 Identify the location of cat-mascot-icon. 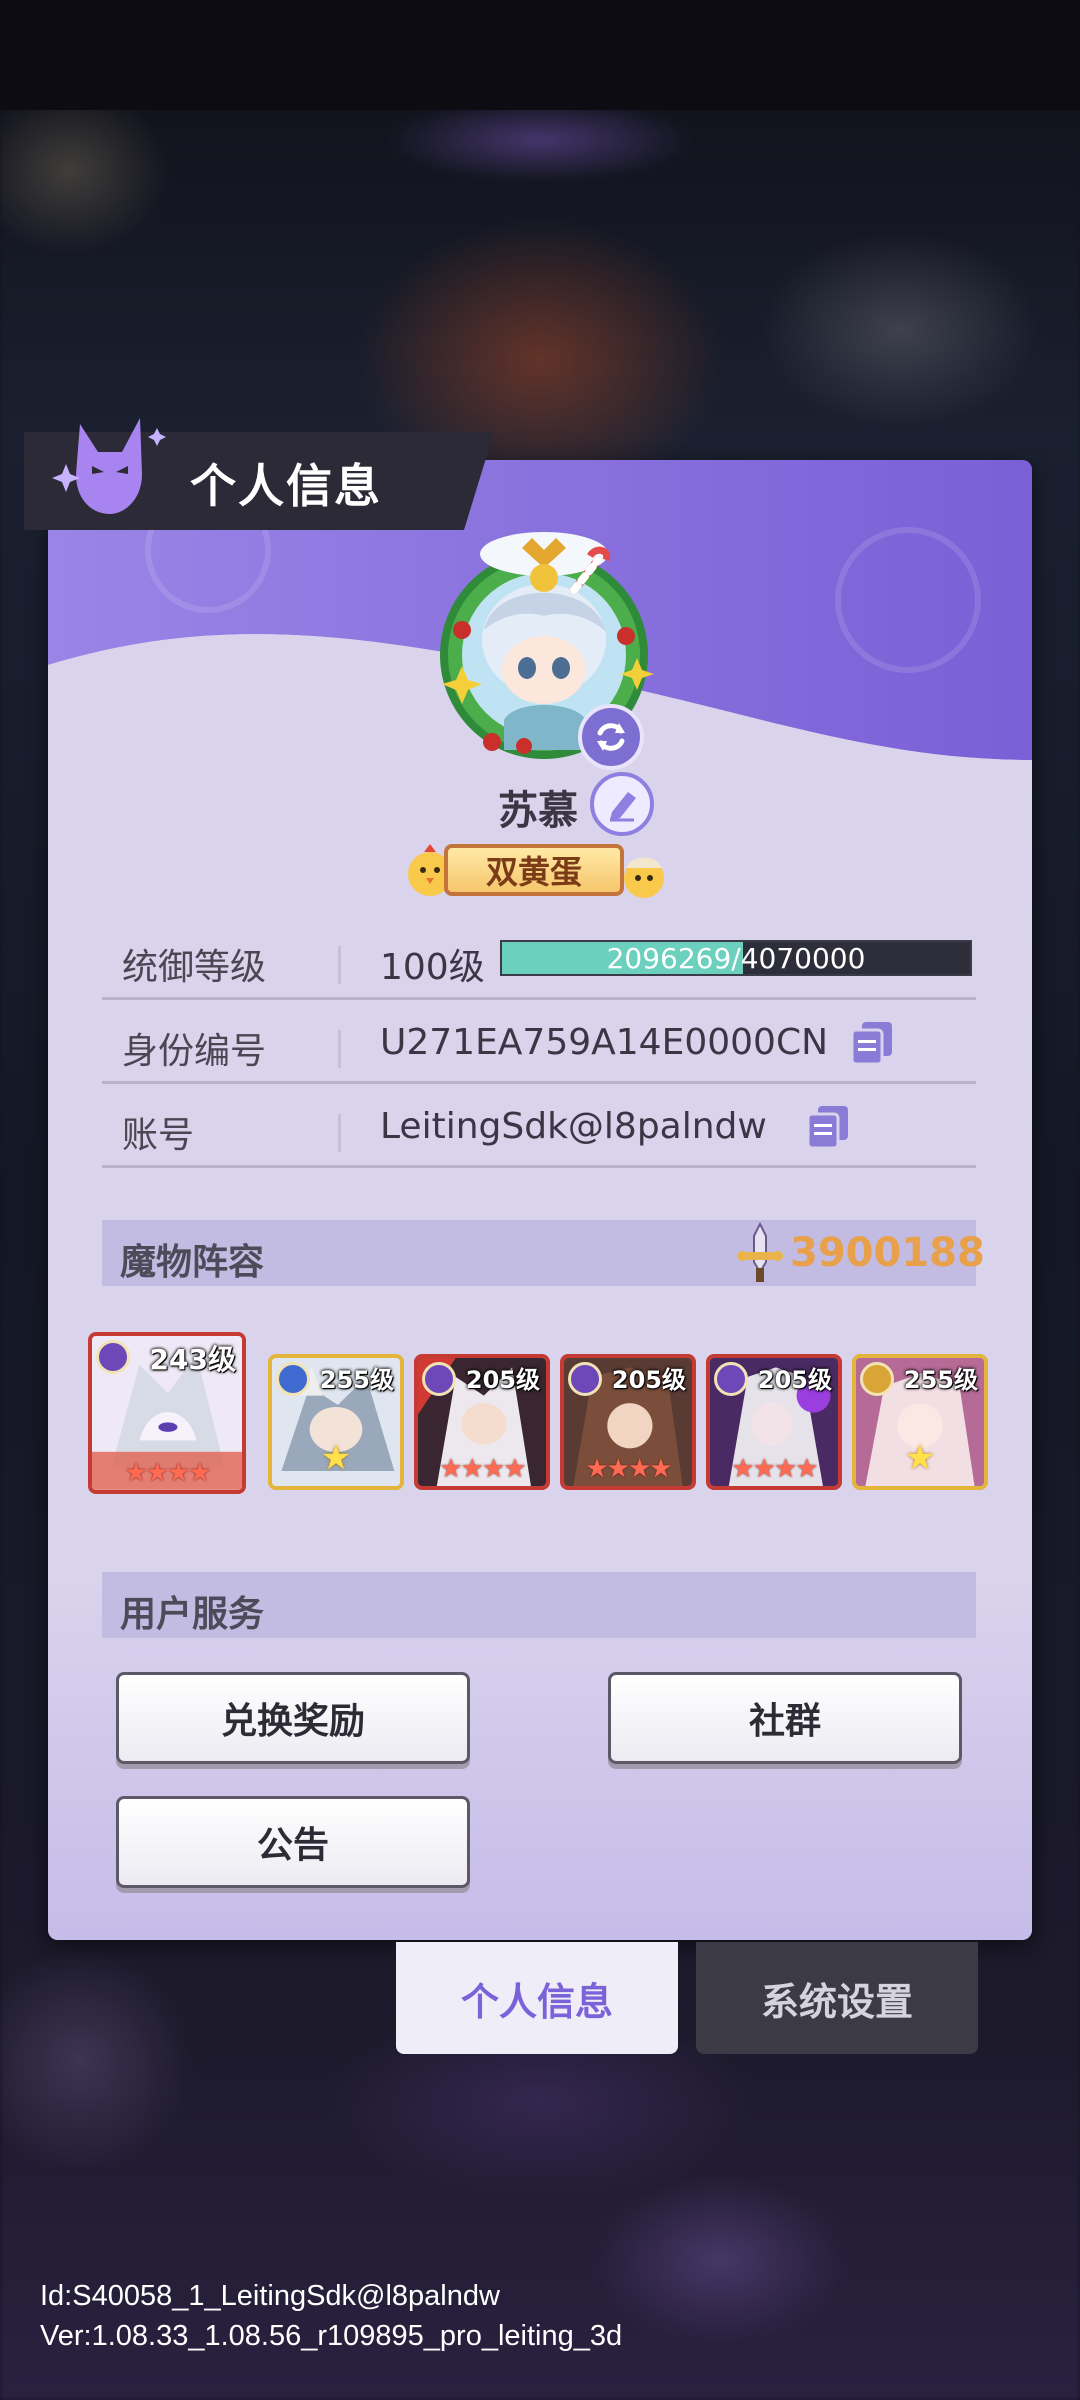
(109, 466).